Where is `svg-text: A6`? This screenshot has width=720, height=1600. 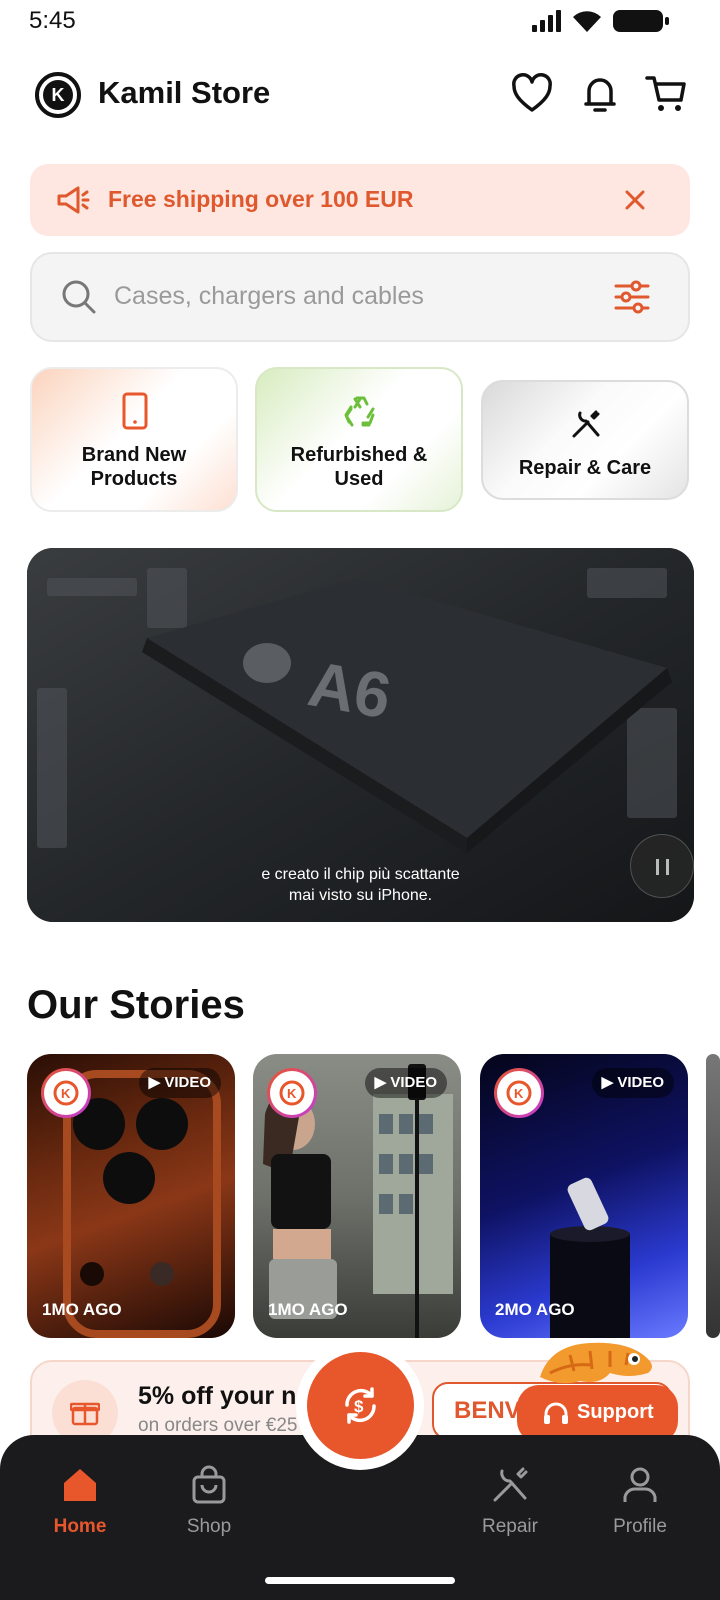
svg-text: A6 is located at coordinates (349, 689).